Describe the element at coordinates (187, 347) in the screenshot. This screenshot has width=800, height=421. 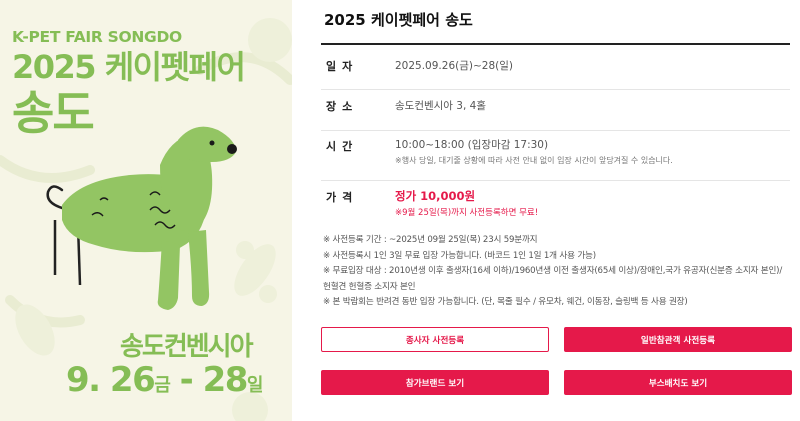
I see `poster-venue: 송도컨벤시아` at that location.